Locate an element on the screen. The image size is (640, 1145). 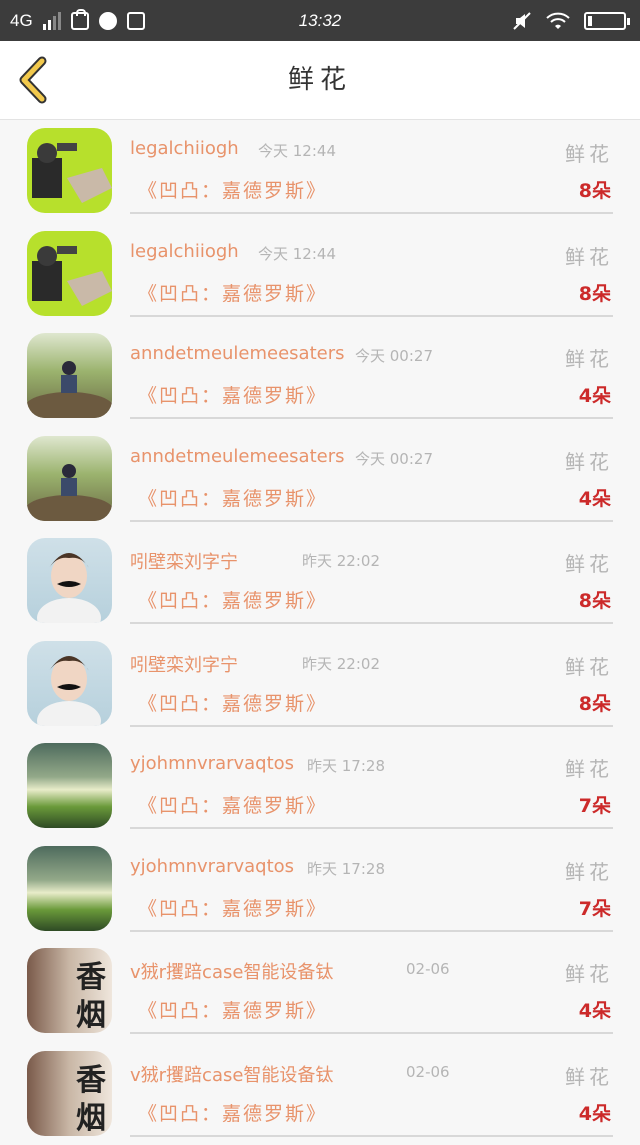
mute-icon is located at coordinates (522, 21).